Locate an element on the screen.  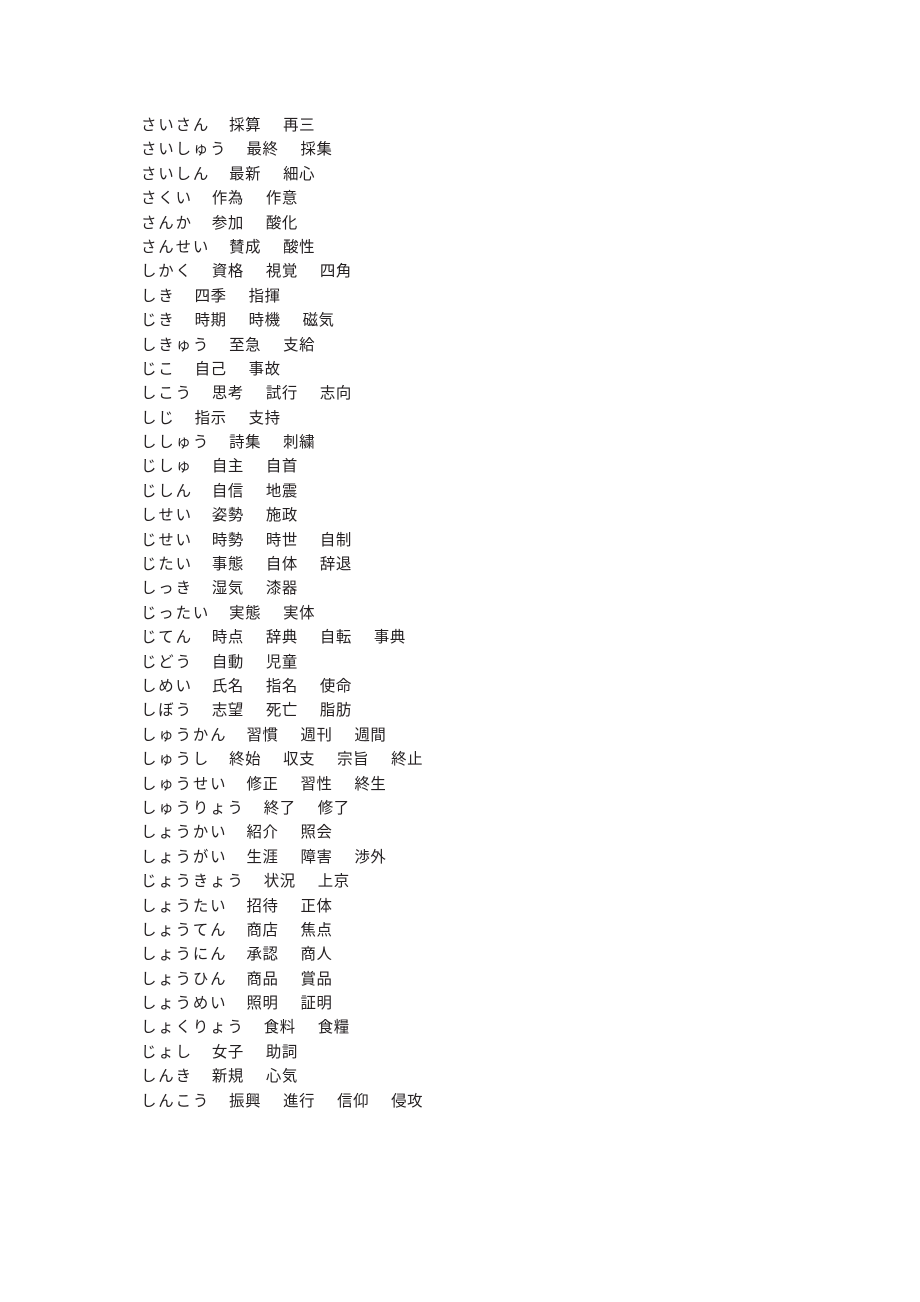
entry-term: 磁気 is located at coordinates (318, 320).